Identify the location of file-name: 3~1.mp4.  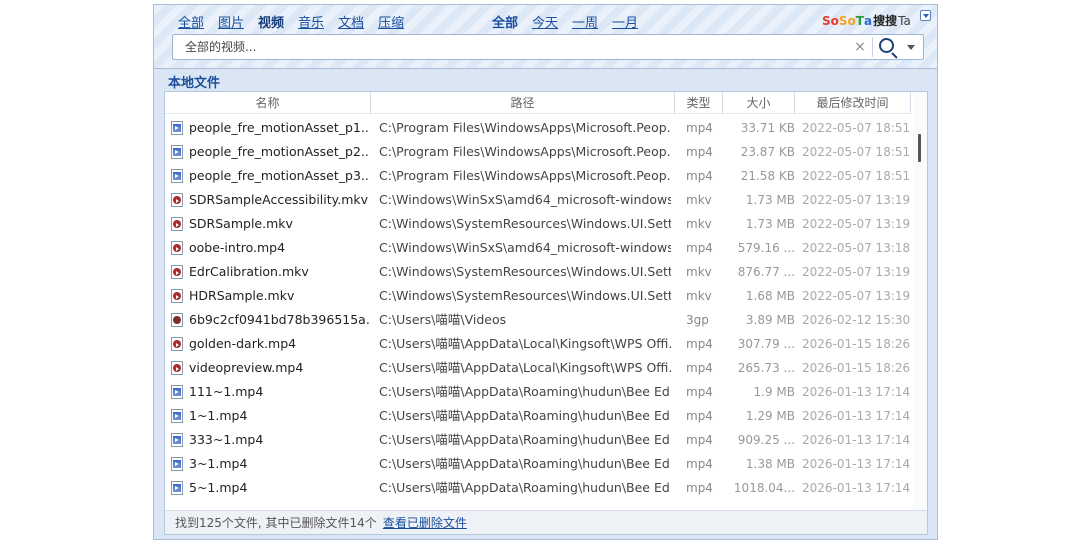
(218, 463).